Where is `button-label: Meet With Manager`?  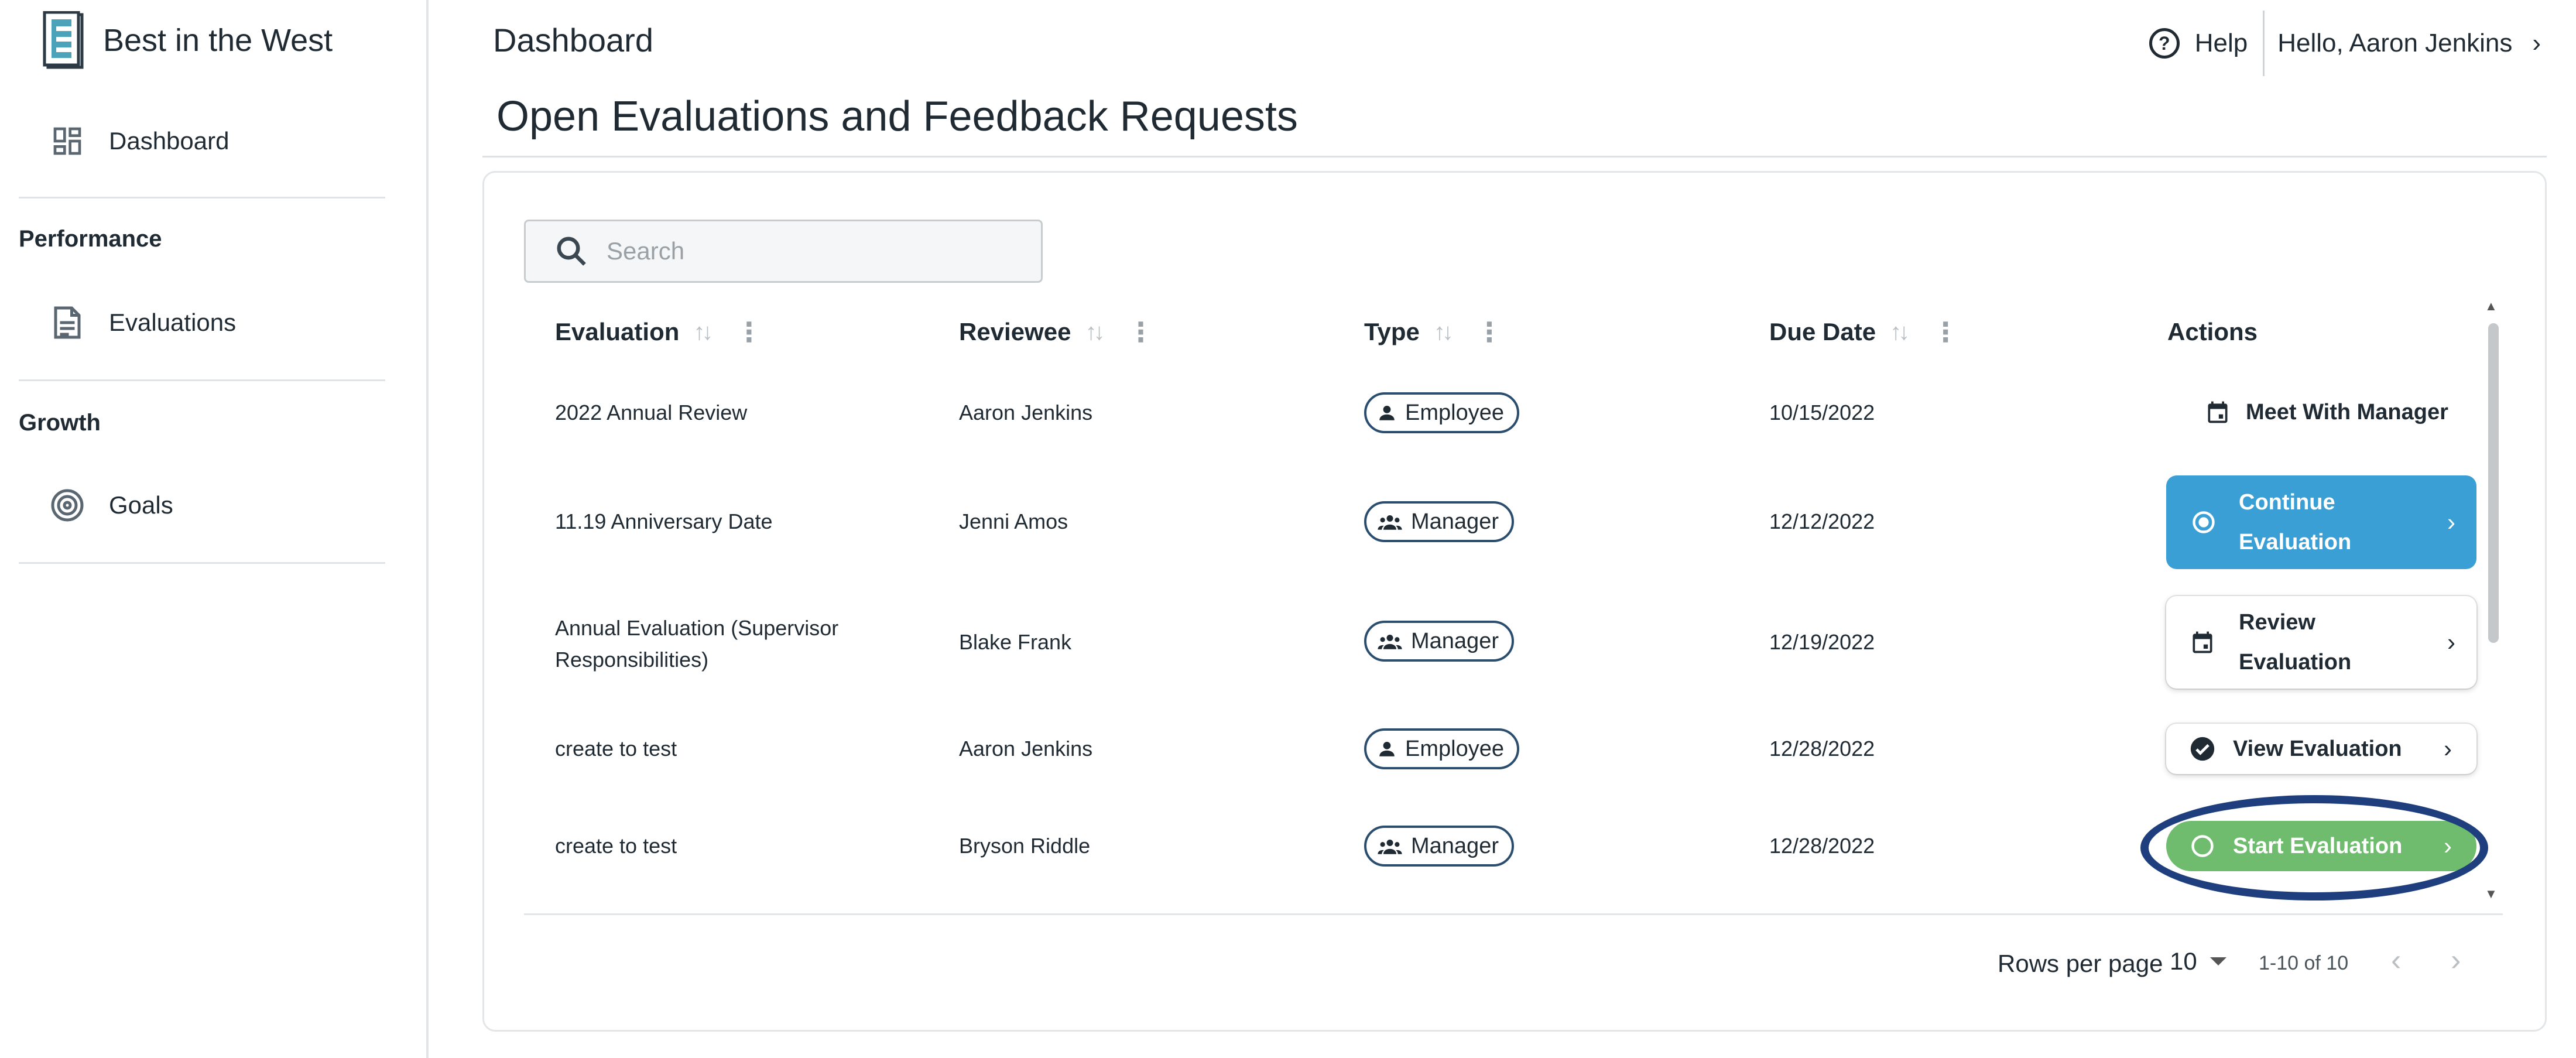 button-label: Meet With Manager is located at coordinates (2347, 411).